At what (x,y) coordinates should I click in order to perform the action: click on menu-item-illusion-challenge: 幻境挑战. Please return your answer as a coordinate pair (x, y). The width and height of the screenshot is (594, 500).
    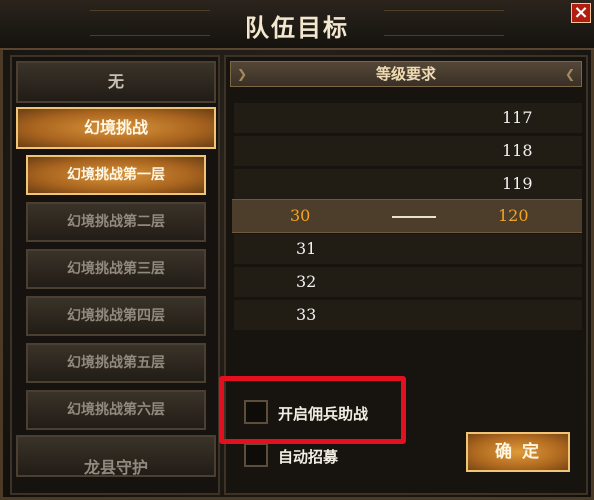
    Looking at the image, I should click on (116, 128).